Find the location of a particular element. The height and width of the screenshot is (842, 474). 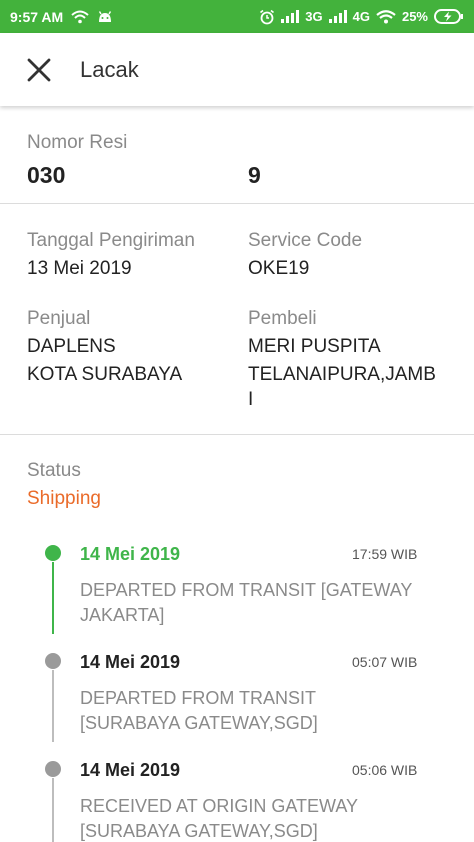

clock: 9:57 AM is located at coordinates (37, 16).